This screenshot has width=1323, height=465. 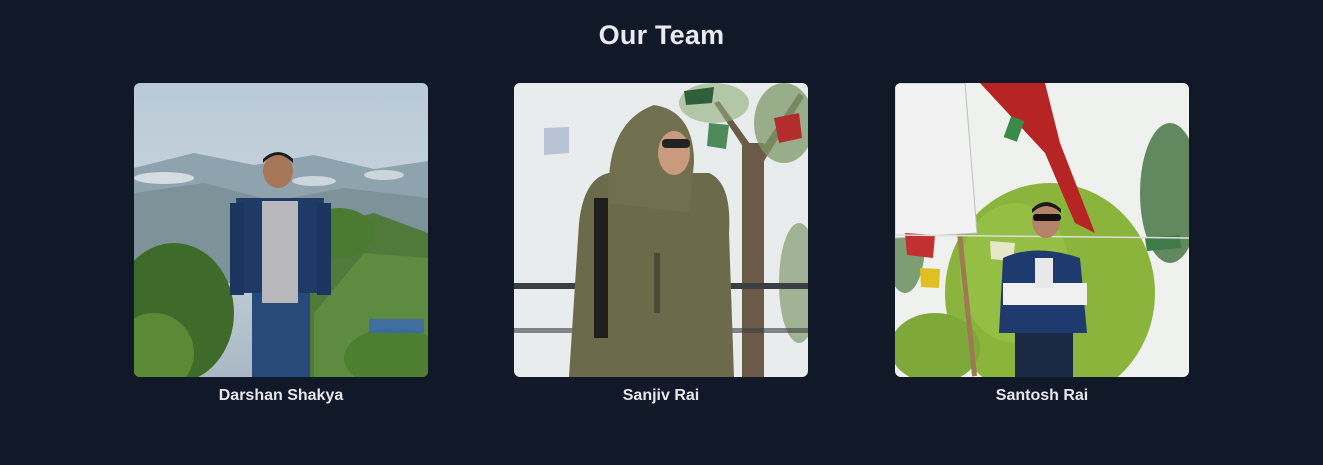 I want to click on team-member-name: Santosh Rai, so click(x=1042, y=395).